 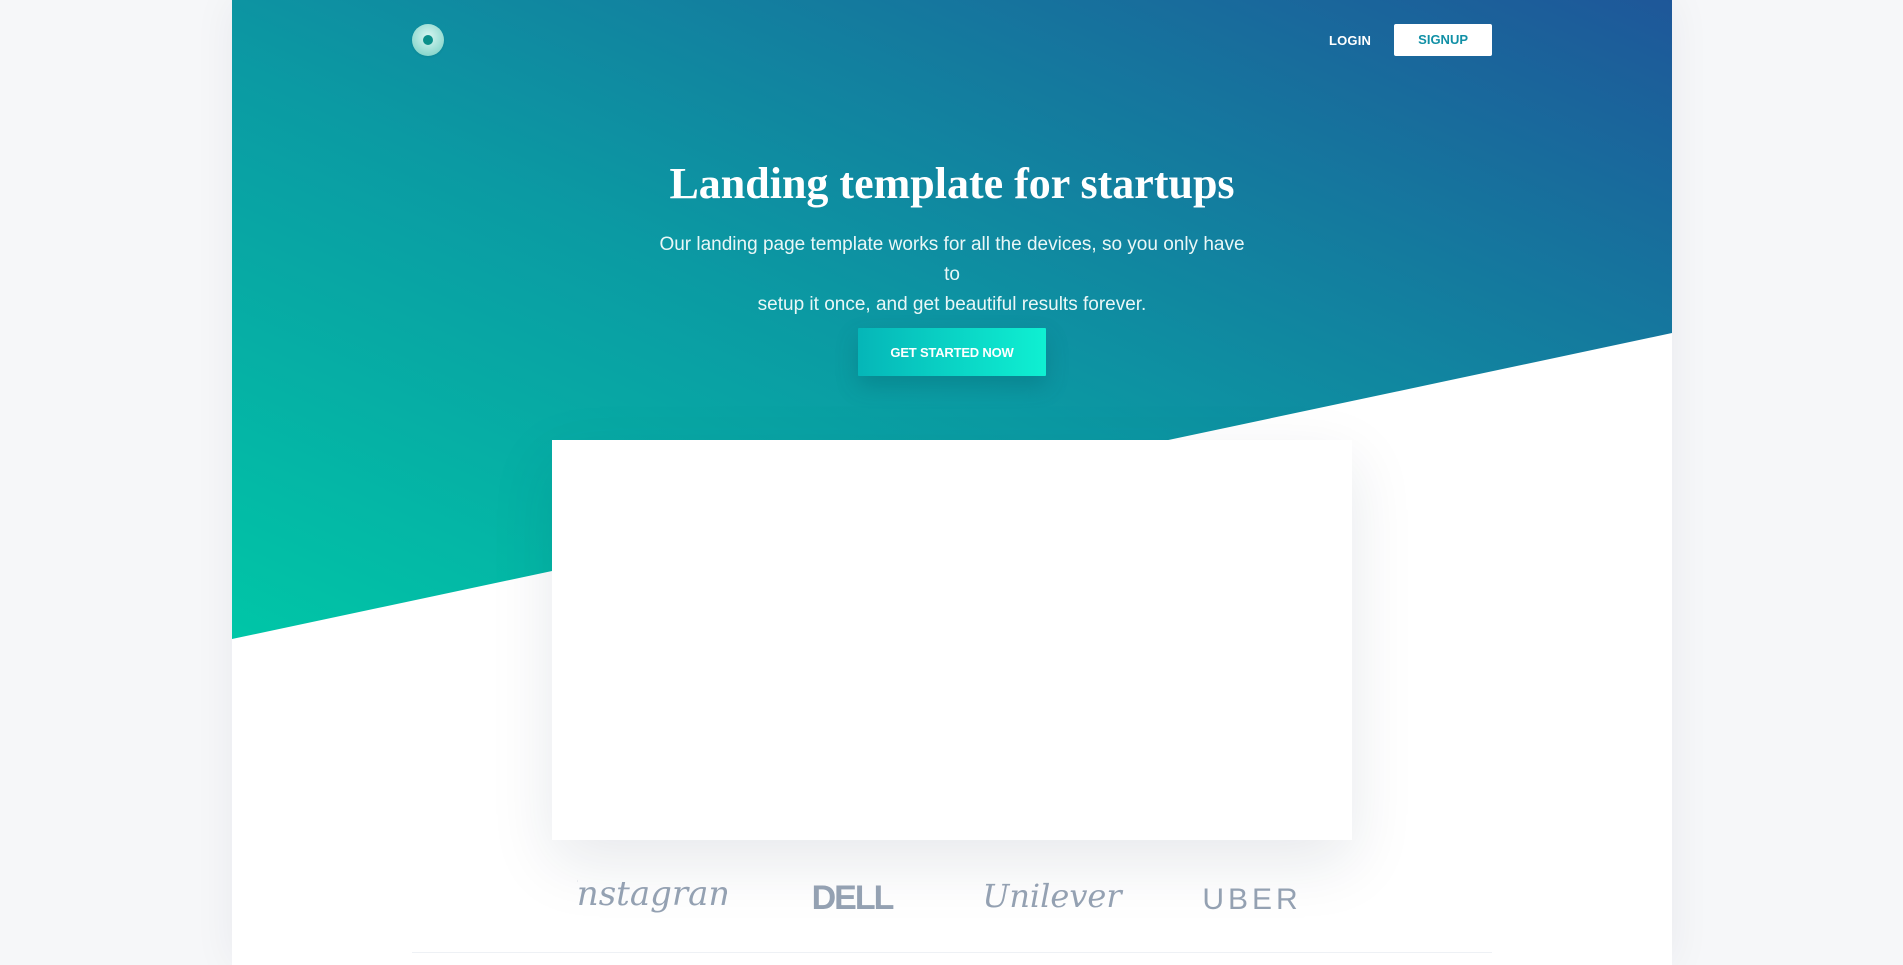 I want to click on client-logo-dell: DELL, so click(x=852, y=896).